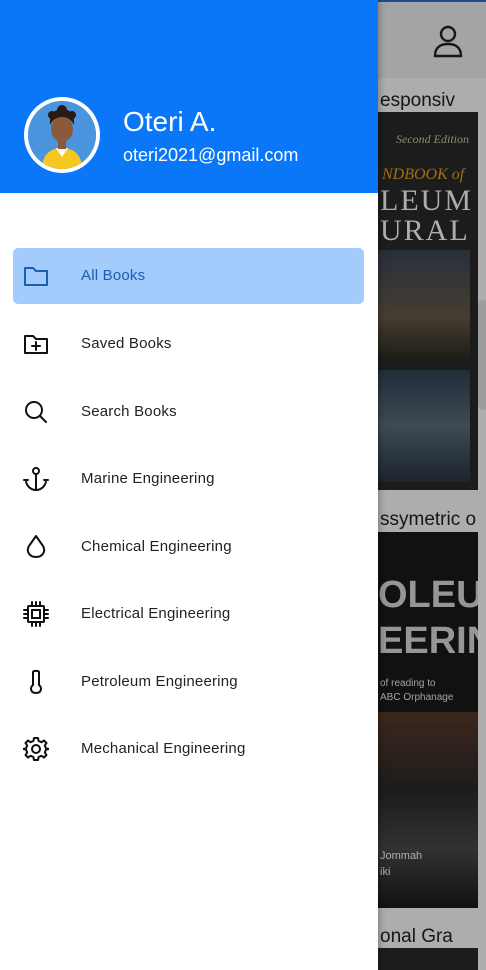  I want to click on menu-item-all-books: All Books, so click(188, 276).